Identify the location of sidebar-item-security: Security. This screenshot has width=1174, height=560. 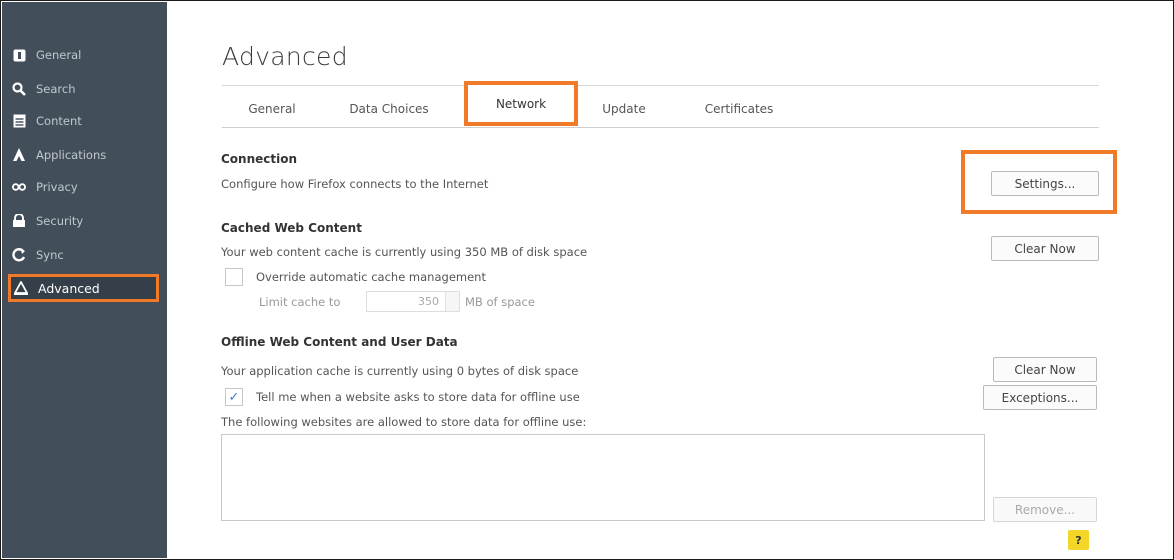
(85, 221).